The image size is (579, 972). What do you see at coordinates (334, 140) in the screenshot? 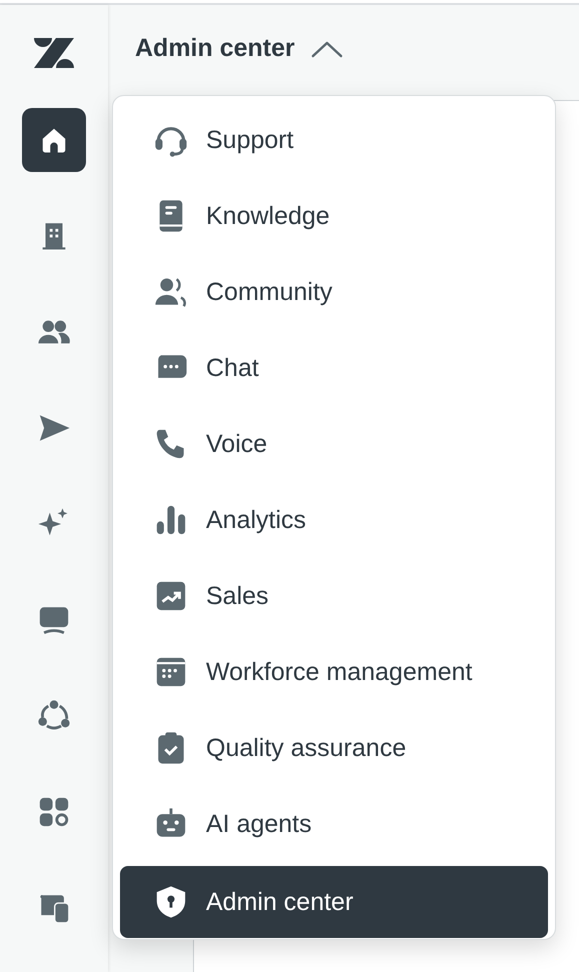
I see `menu-item: Support` at bounding box center [334, 140].